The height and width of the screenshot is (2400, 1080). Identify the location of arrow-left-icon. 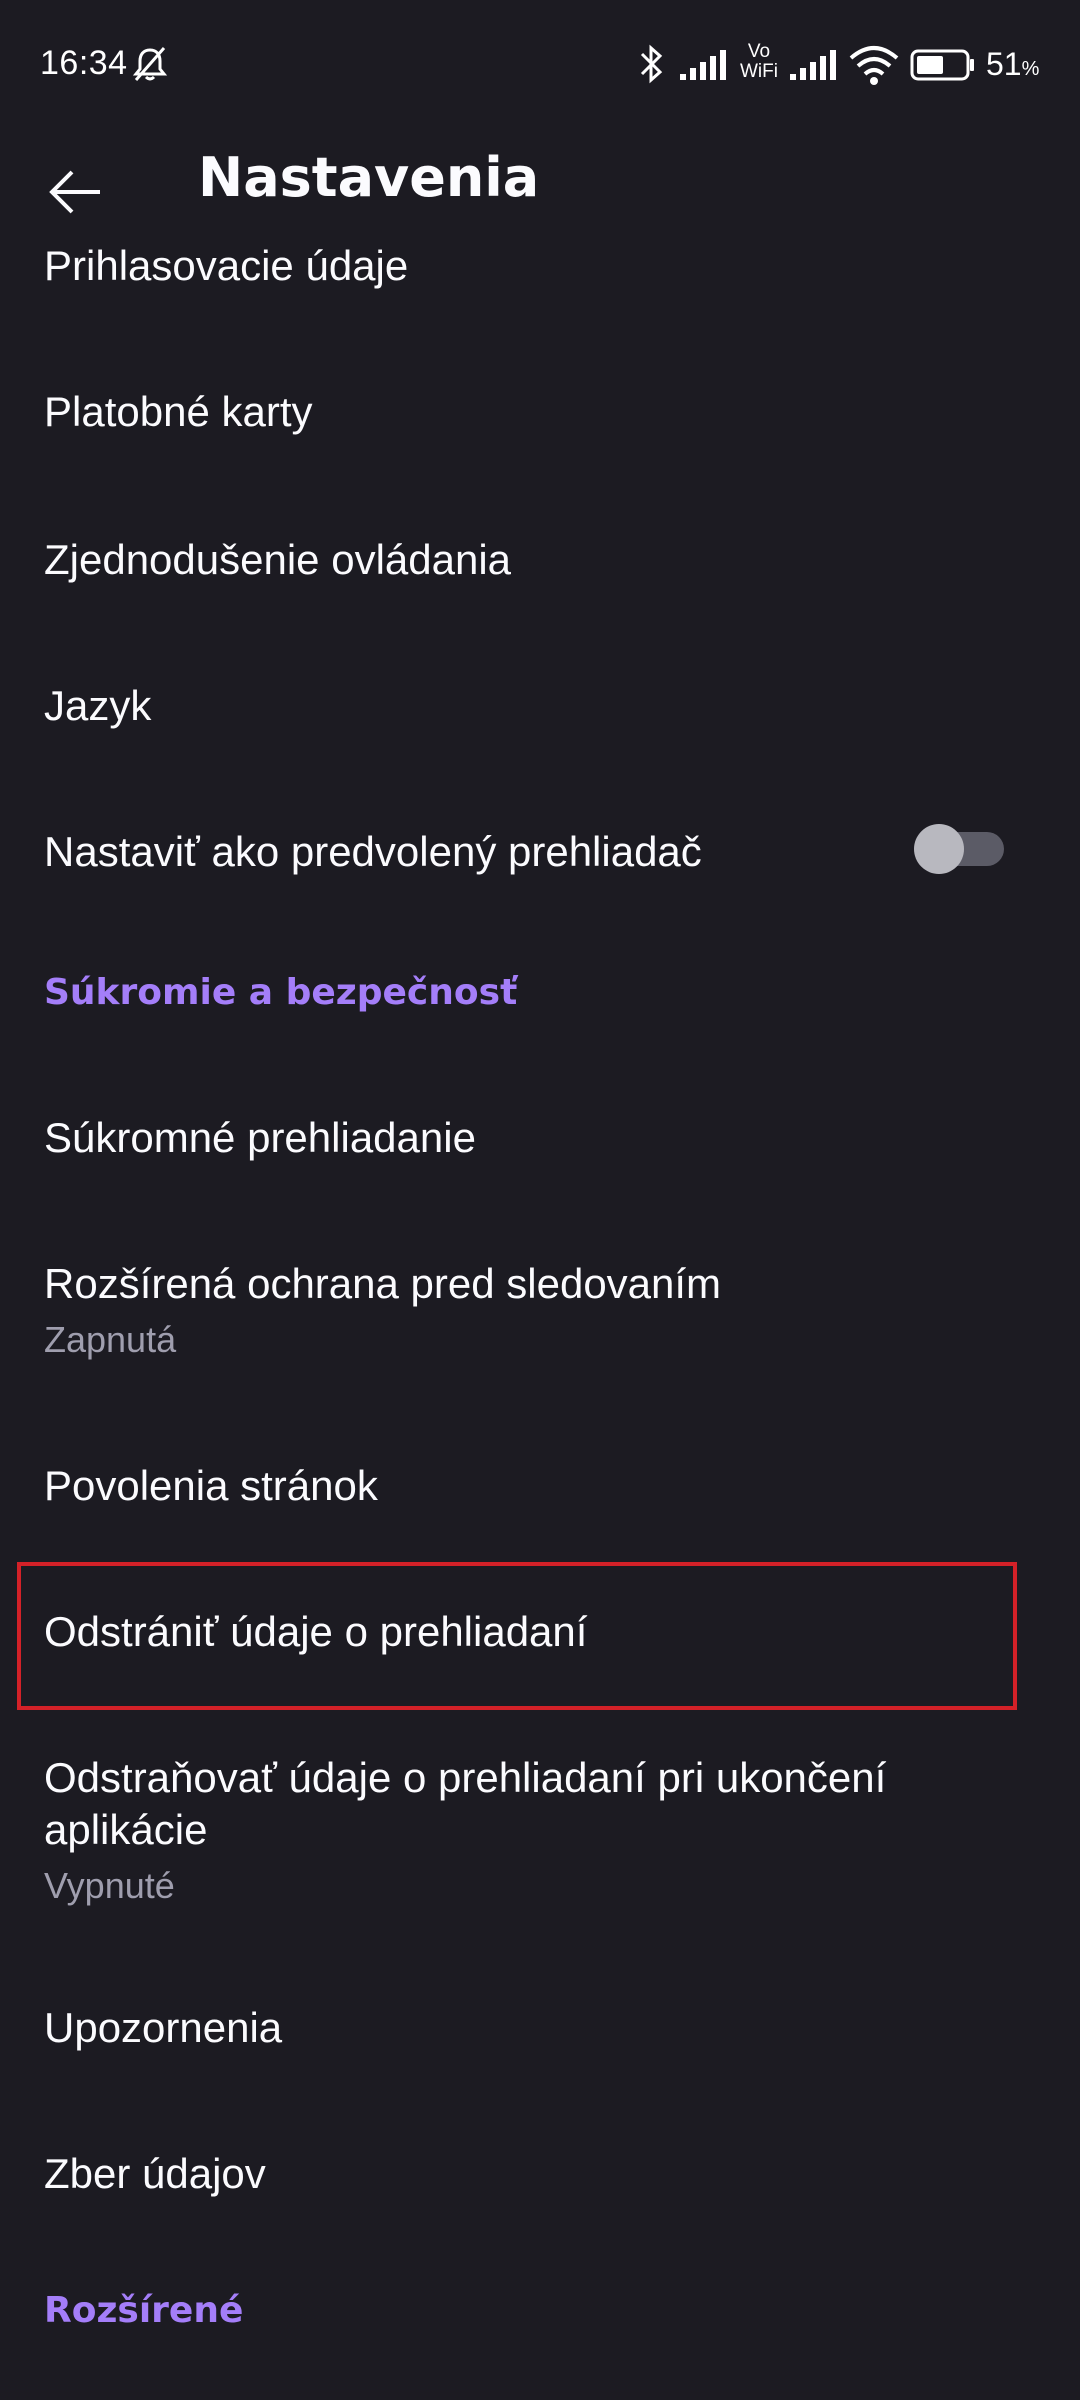
(74, 192).